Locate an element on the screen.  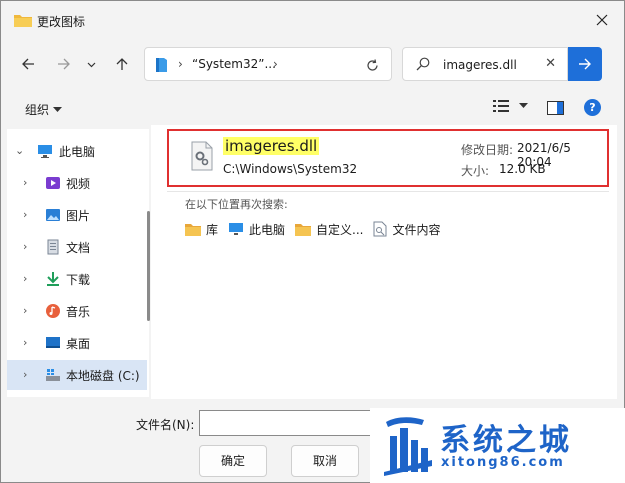
refresh-button is located at coordinates (372, 65).